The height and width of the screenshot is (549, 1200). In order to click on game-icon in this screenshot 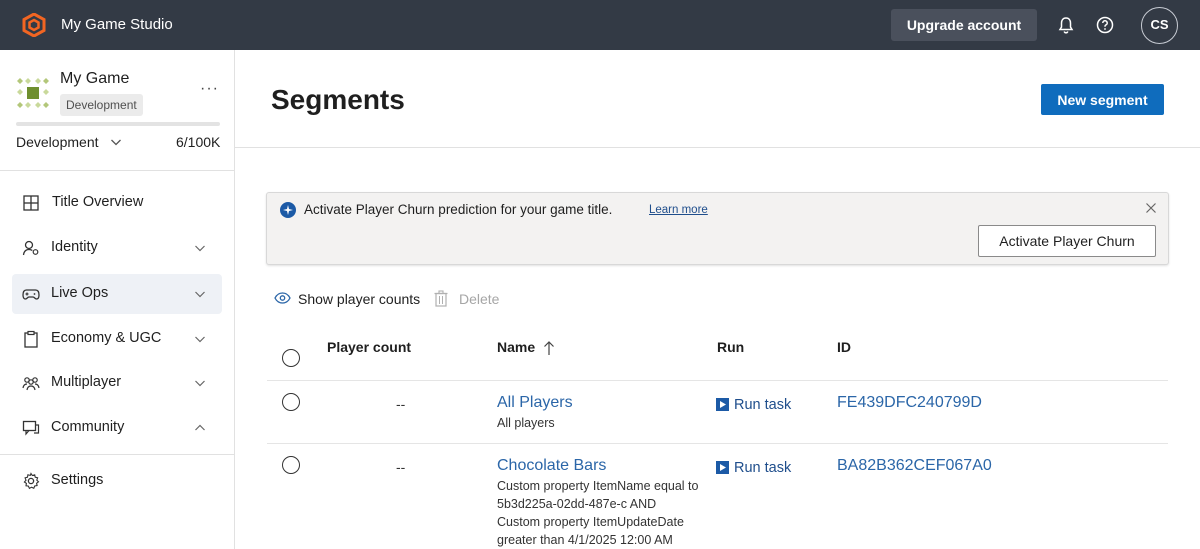, I will do `click(33, 93)`.